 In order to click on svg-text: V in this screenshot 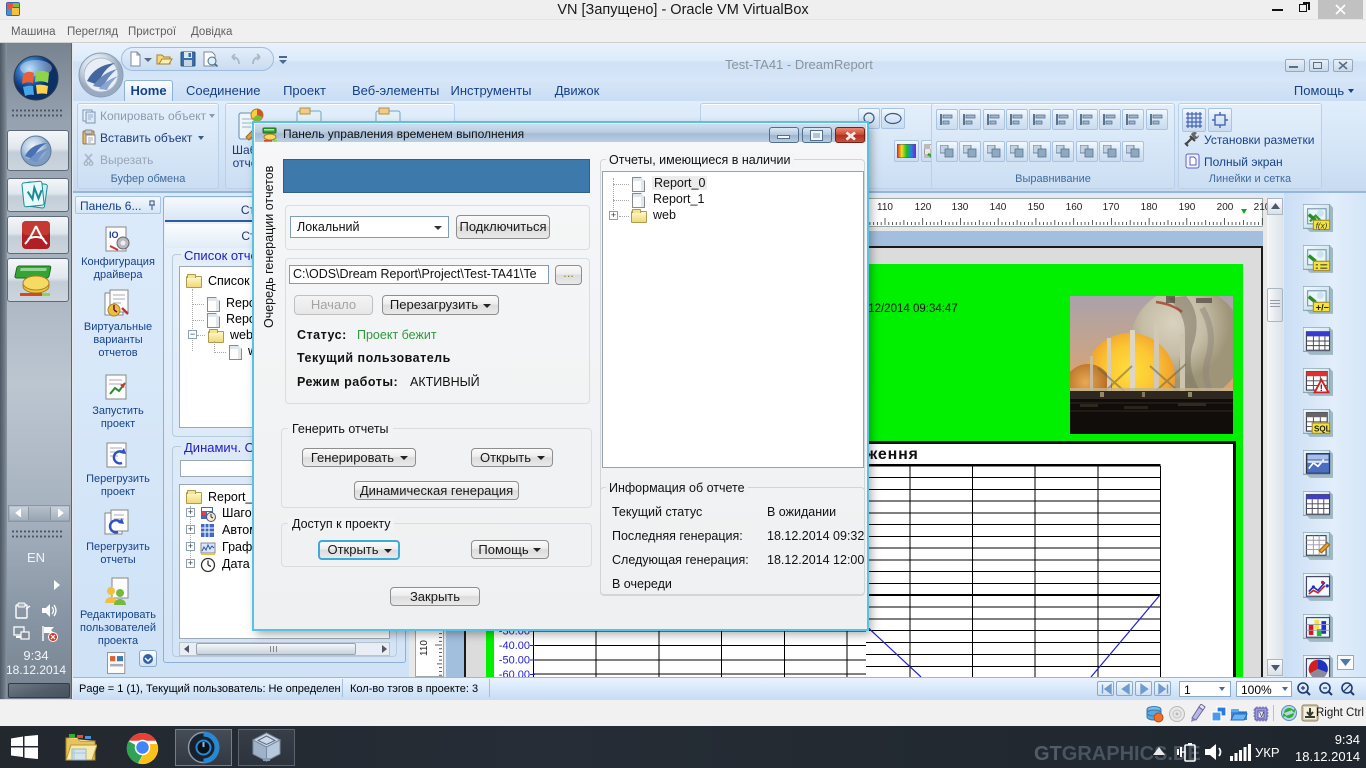, I will do `click(1261, 715)`.